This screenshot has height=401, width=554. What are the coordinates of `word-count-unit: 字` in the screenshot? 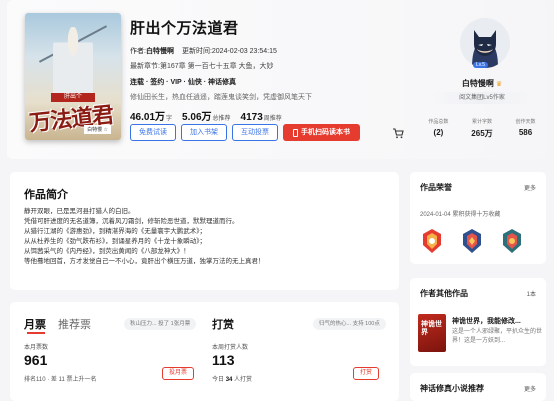 It's located at (169, 119).